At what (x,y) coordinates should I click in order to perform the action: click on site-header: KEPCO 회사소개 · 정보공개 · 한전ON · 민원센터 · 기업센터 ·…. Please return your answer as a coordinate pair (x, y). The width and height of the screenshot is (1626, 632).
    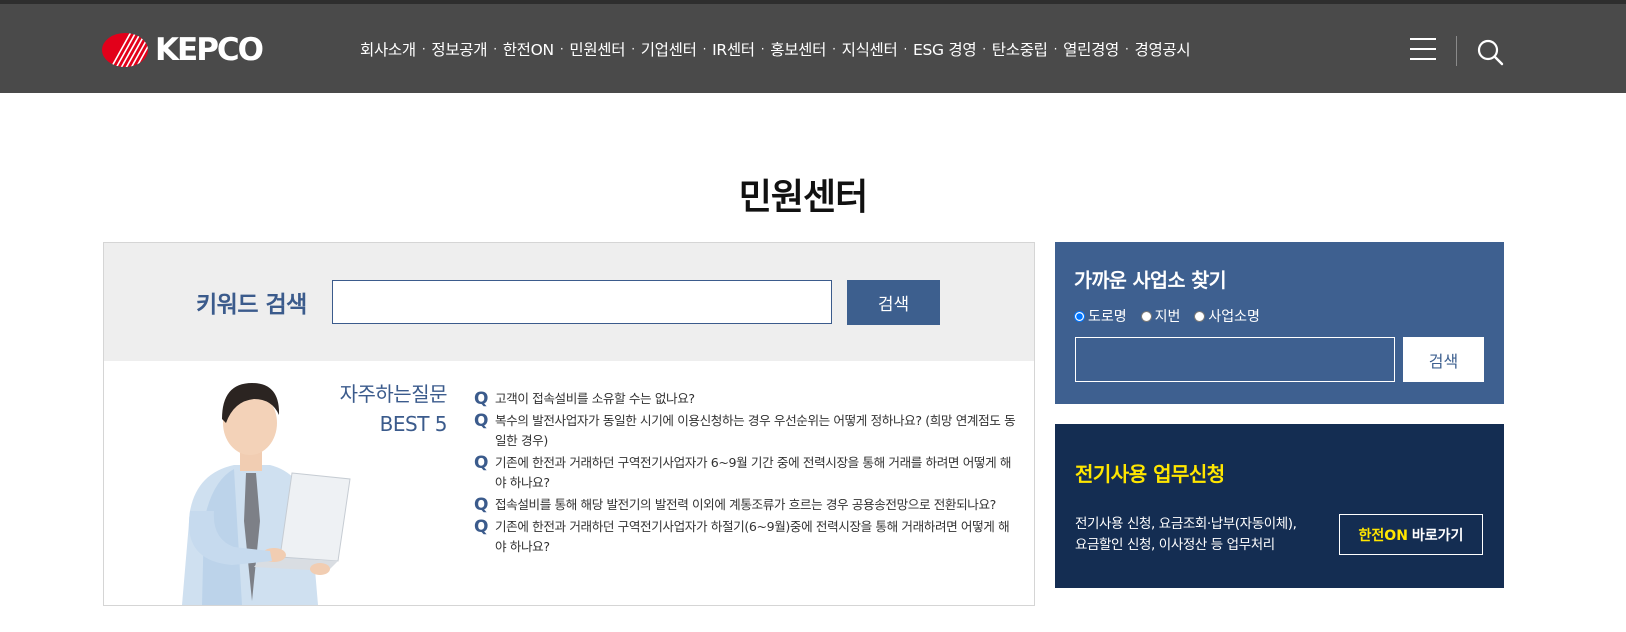
    Looking at the image, I should click on (813, 48).